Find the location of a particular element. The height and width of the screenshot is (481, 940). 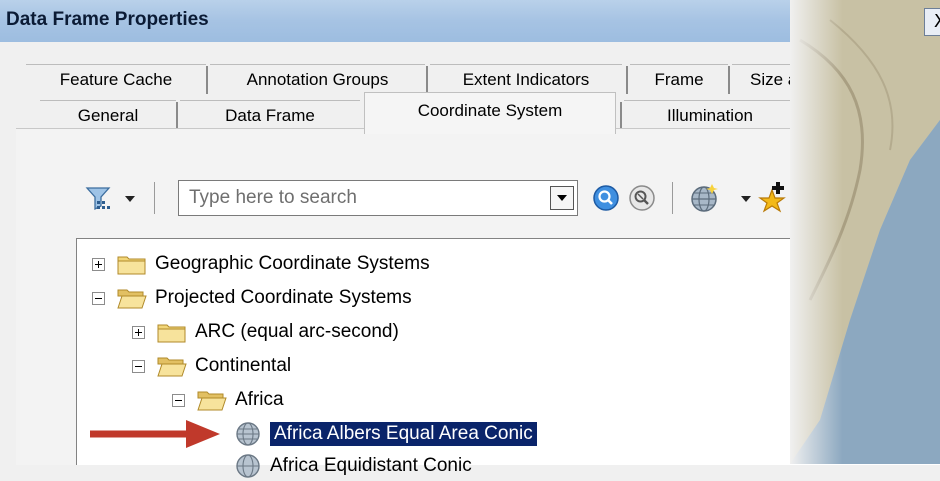

tree-item-label: ARC (equal arc-second) is located at coordinates (297, 331).